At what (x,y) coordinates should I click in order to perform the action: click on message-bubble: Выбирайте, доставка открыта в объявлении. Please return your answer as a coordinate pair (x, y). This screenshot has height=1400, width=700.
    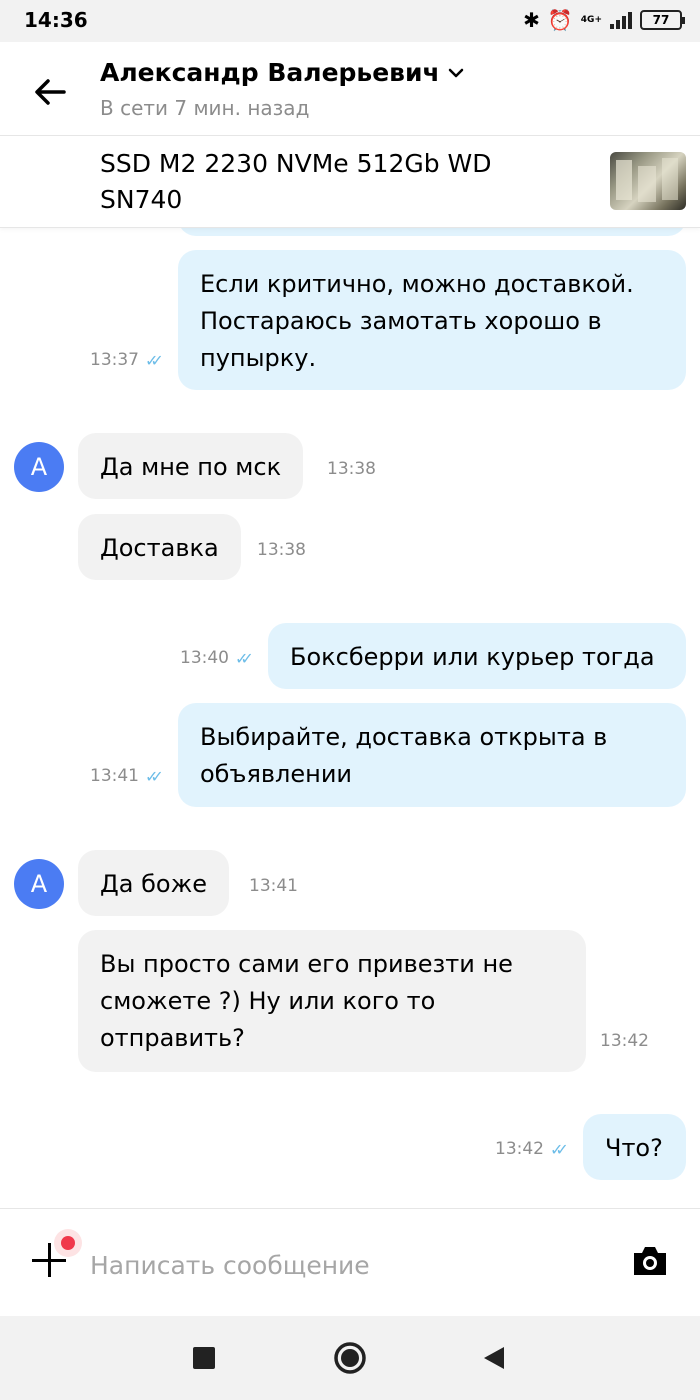
    Looking at the image, I should click on (432, 755).